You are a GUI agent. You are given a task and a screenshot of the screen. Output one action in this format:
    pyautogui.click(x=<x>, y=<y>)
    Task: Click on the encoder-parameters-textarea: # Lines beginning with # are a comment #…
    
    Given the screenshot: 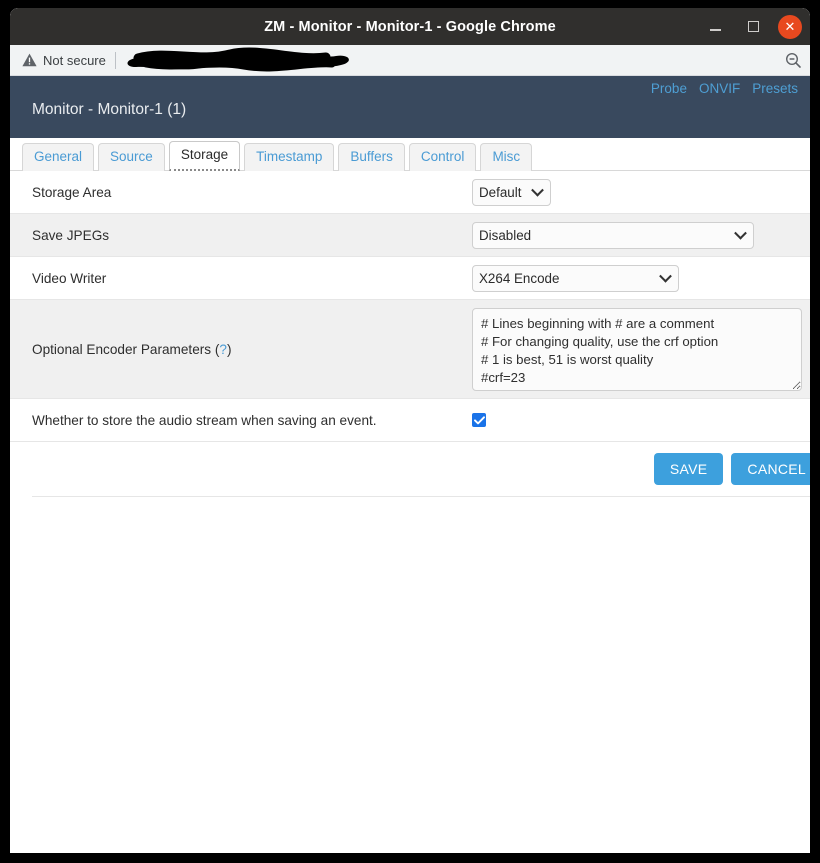 What is the action you would take?
    pyautogui.click(x=637, y=349)
    